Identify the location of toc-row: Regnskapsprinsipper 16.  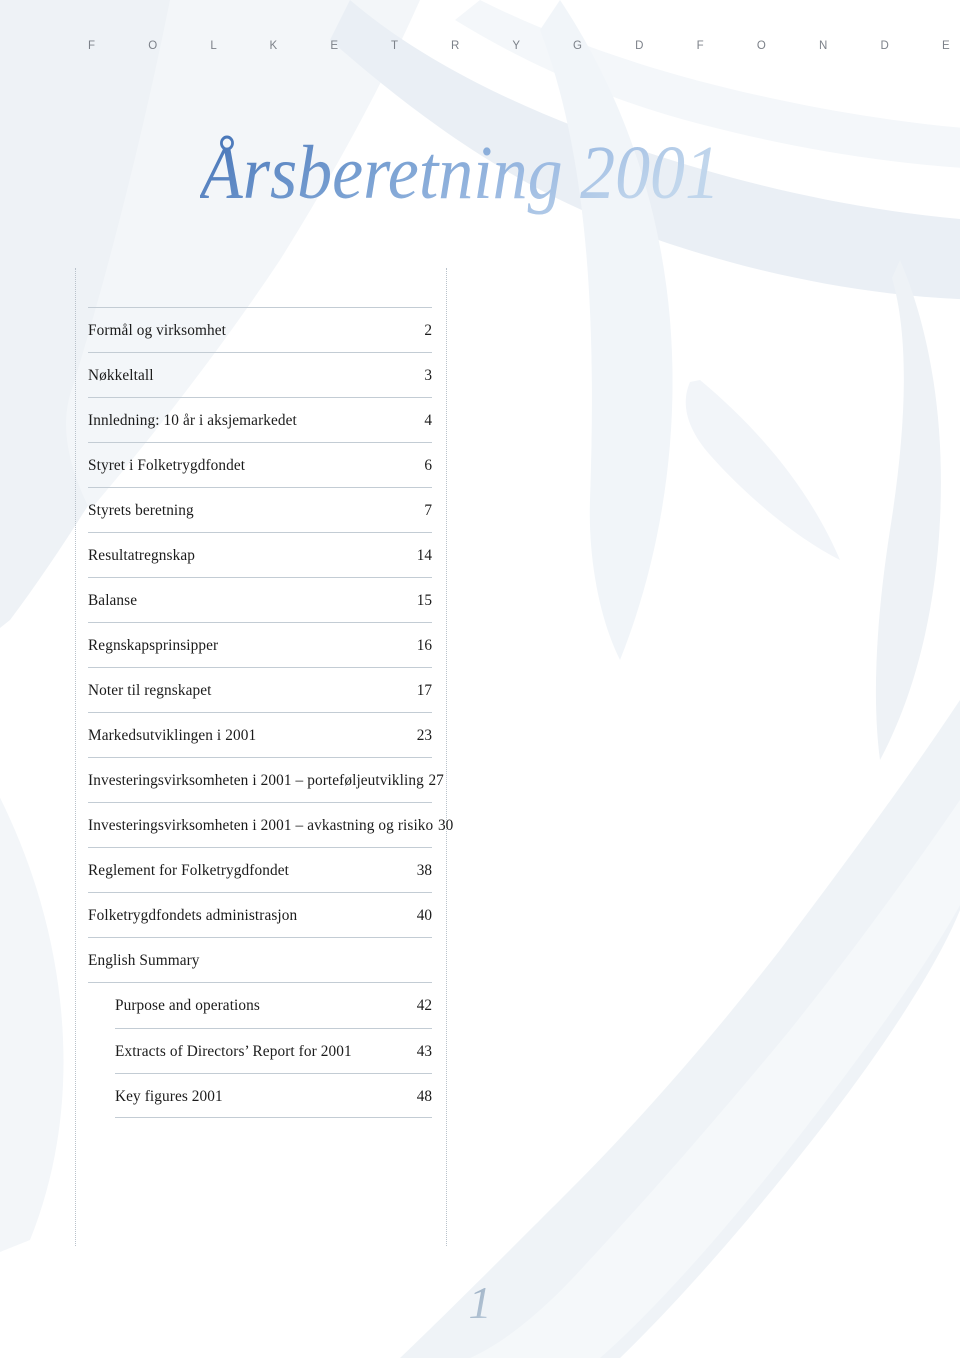
(260, 644).